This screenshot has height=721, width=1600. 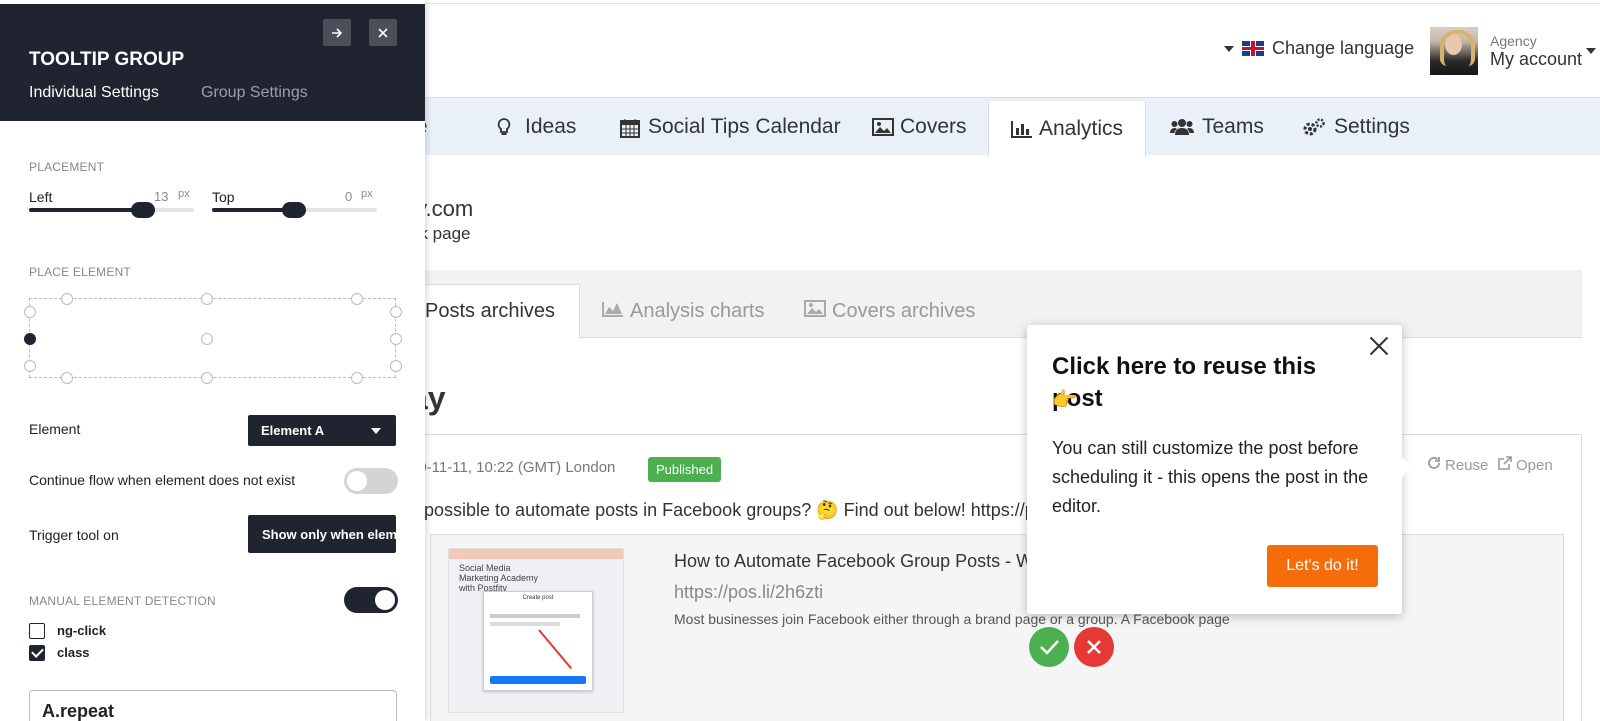 I want to click on element-select: Element A, so click(x=322, y=430).